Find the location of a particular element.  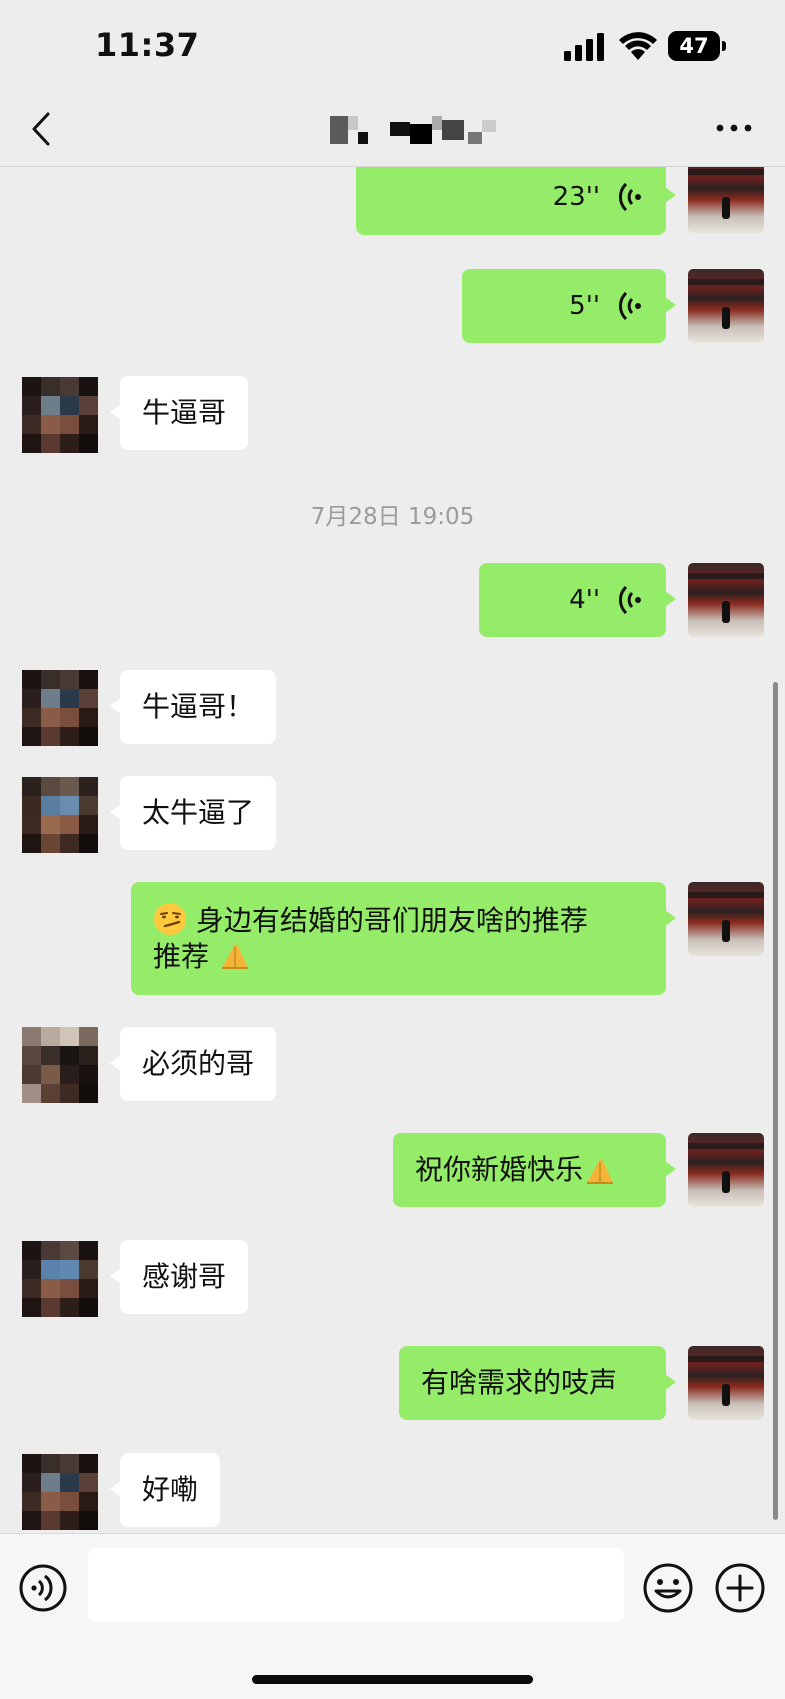

battery-level: 47 is located at coordinates (694, 46).